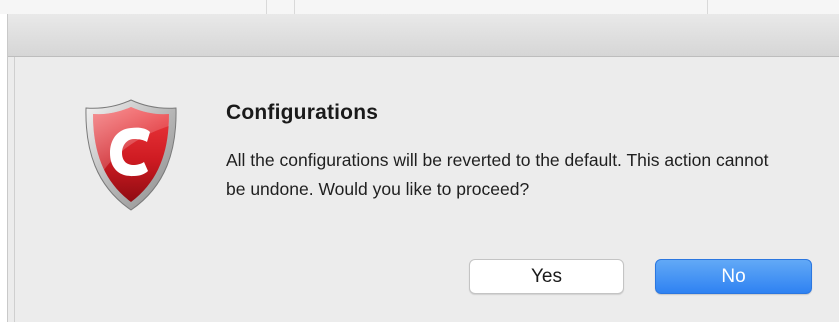 The height and width of the screenshot is (322, 839). Describe the element at coordinates (131, 155) in the screenshot. I see `comodo-shield-icon` at that location.